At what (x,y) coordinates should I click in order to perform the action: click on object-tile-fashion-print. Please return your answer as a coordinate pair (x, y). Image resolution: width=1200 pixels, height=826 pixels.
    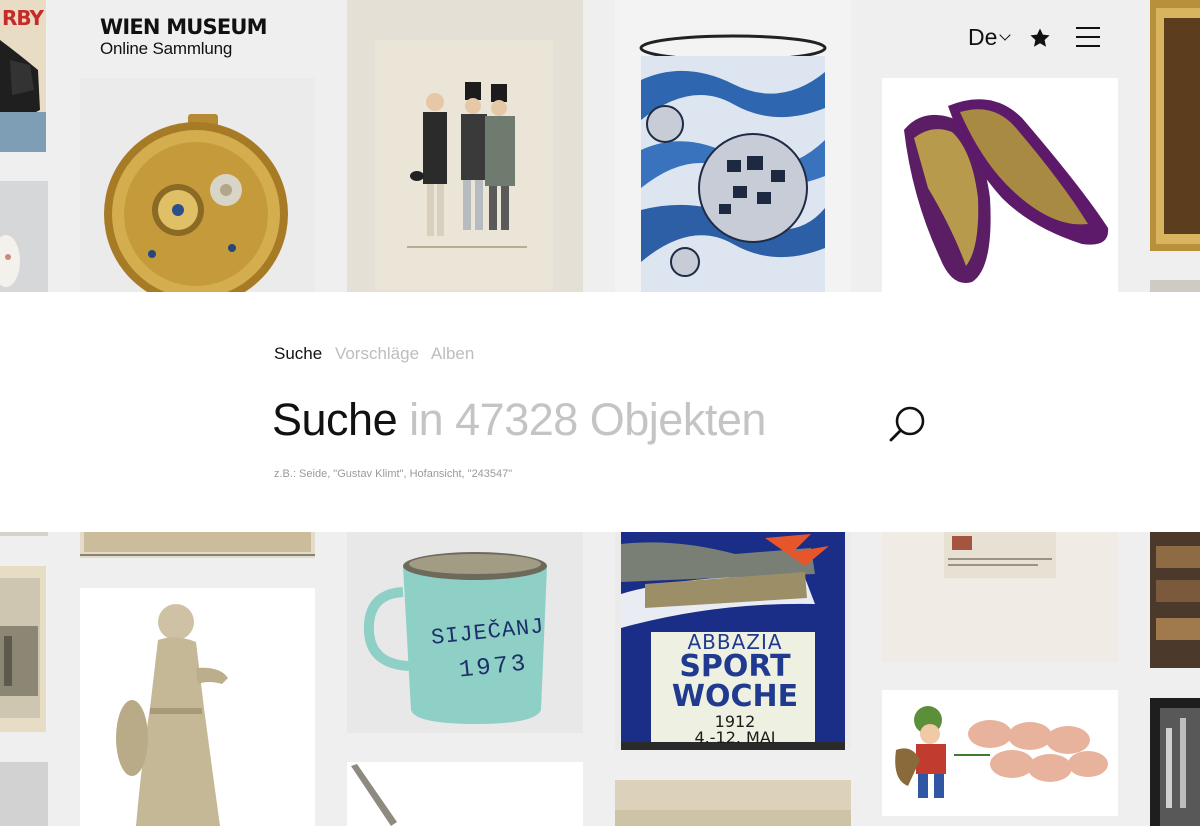
    Looking at the image, I should click on (465, 146).